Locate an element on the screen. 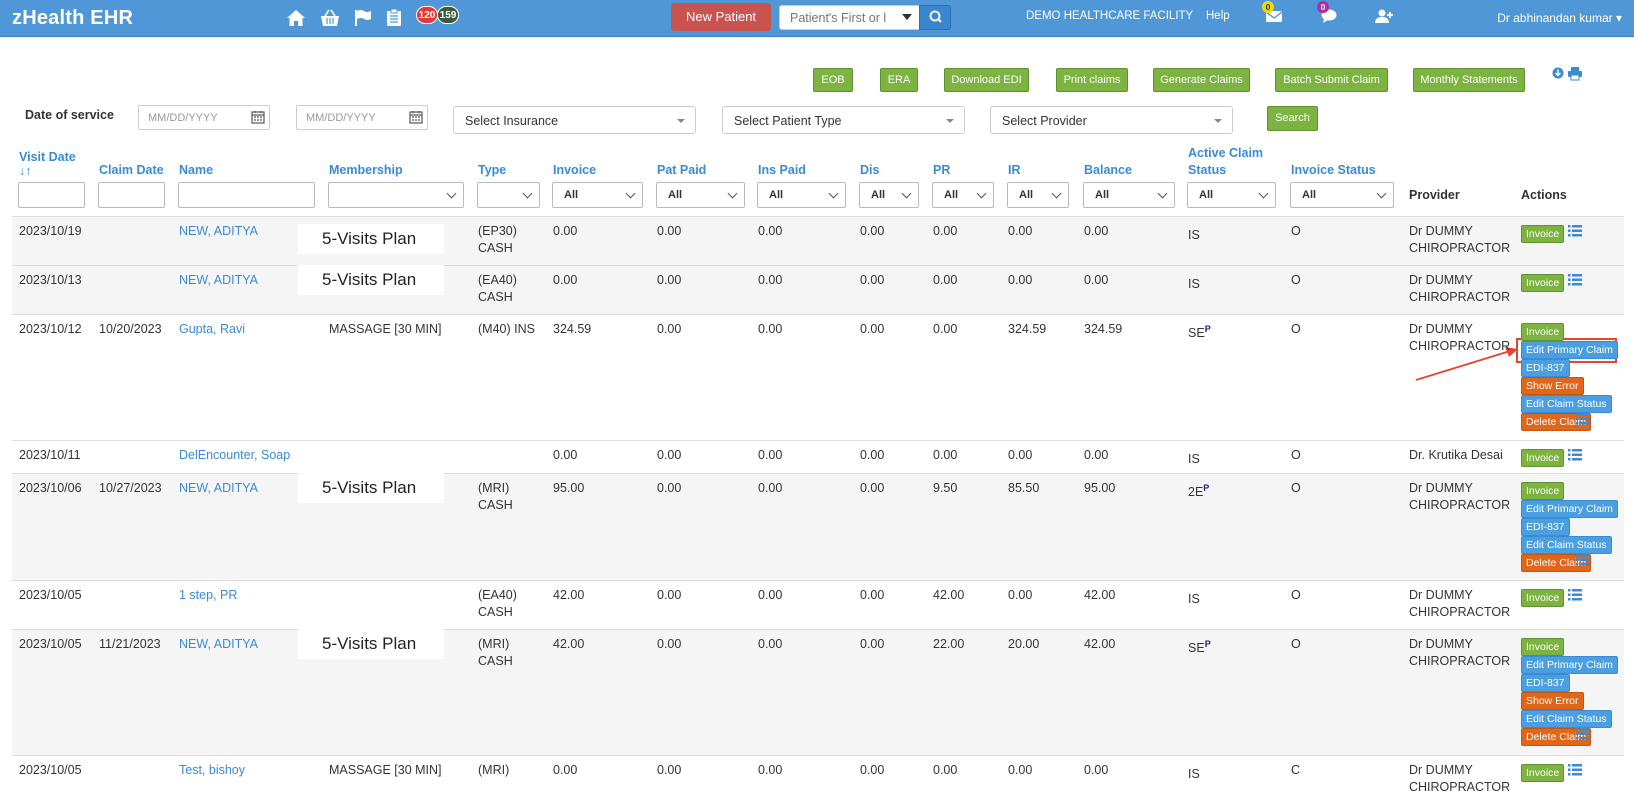 The image size is (1634, 802). col-membership: Membership is located at coordinates (366, 170).